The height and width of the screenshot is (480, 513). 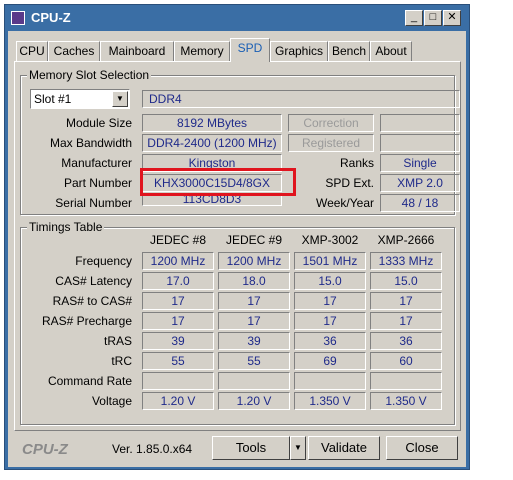 What do you see at coordinates (212, 123) in the screenshot?
I see `module-size-field: 8192 MBytes` at bounding box center [212, 123].